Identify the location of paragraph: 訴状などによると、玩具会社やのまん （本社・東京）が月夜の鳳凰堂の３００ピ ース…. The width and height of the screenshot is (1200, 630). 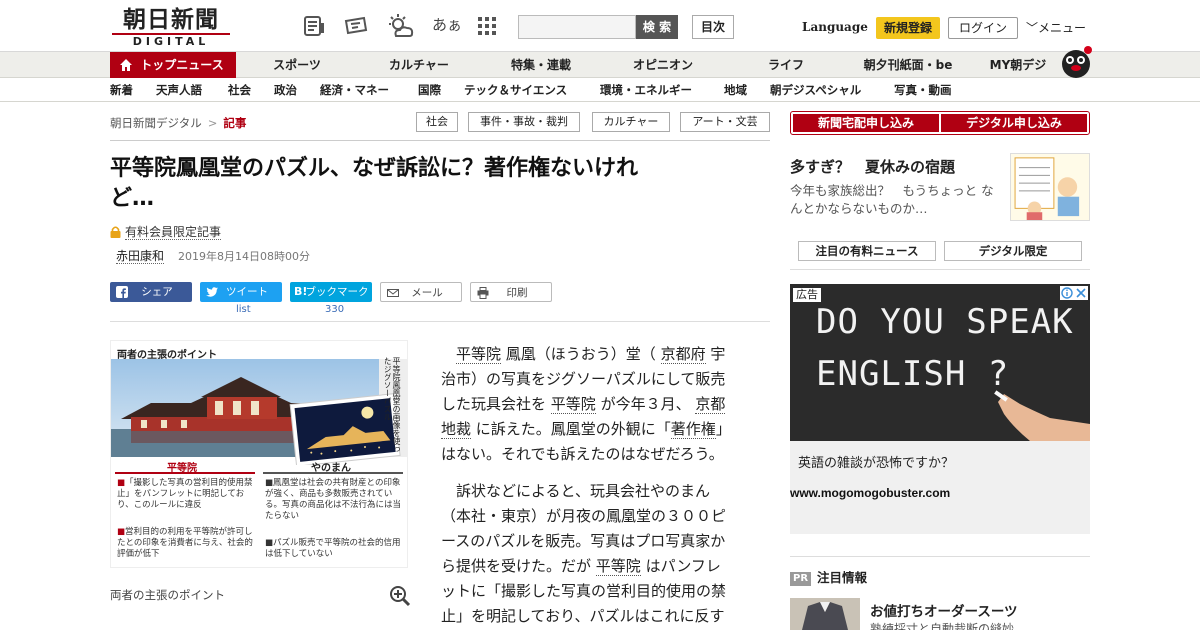
(584, 553).